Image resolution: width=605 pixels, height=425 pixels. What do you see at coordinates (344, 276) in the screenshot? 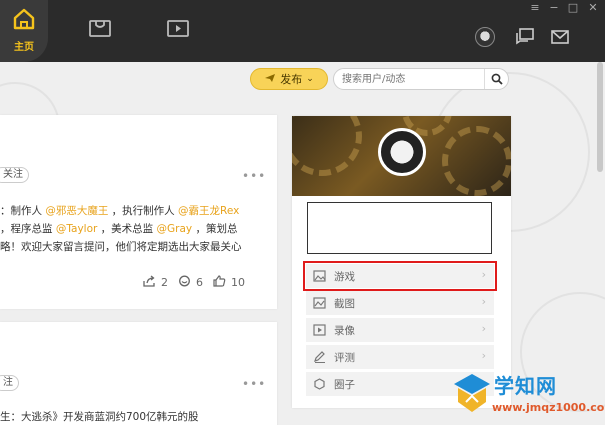
I see `menu-item-label: 游戏` at bounding box center [344, 276].